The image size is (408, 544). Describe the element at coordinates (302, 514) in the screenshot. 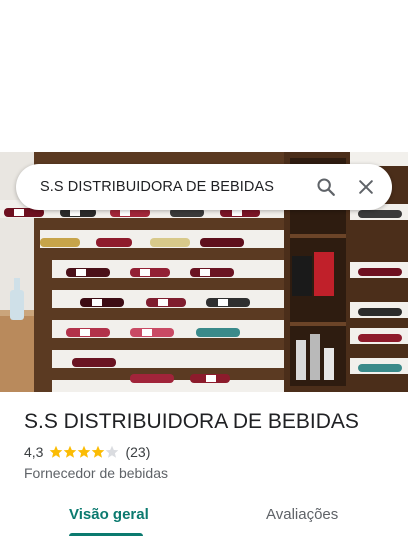

I see `tab-reviews: Avaliações` at that location.